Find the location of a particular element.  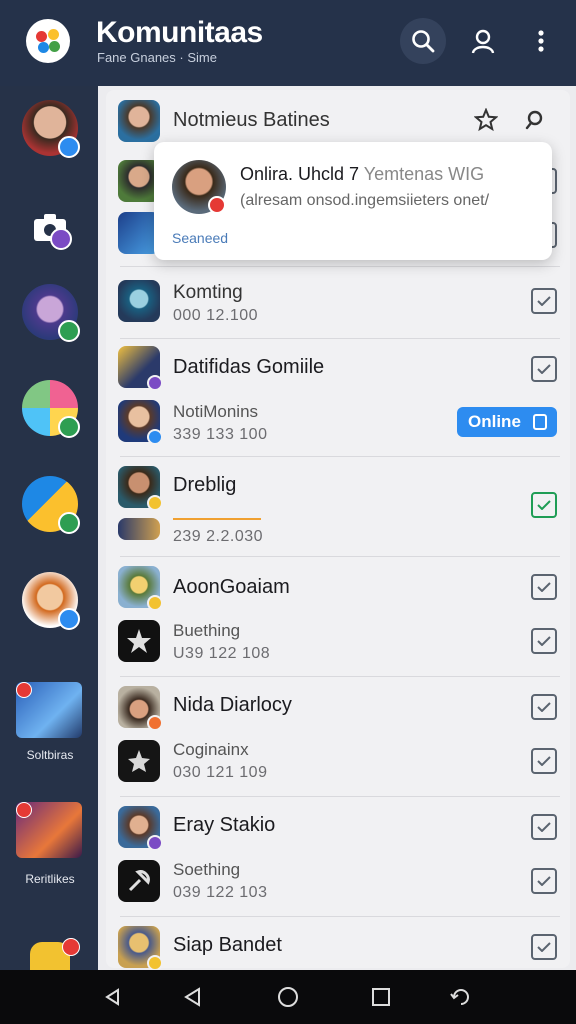

app-header: Komunitaas Fane Gnanes · Sime is located at coordinates (288, 43).